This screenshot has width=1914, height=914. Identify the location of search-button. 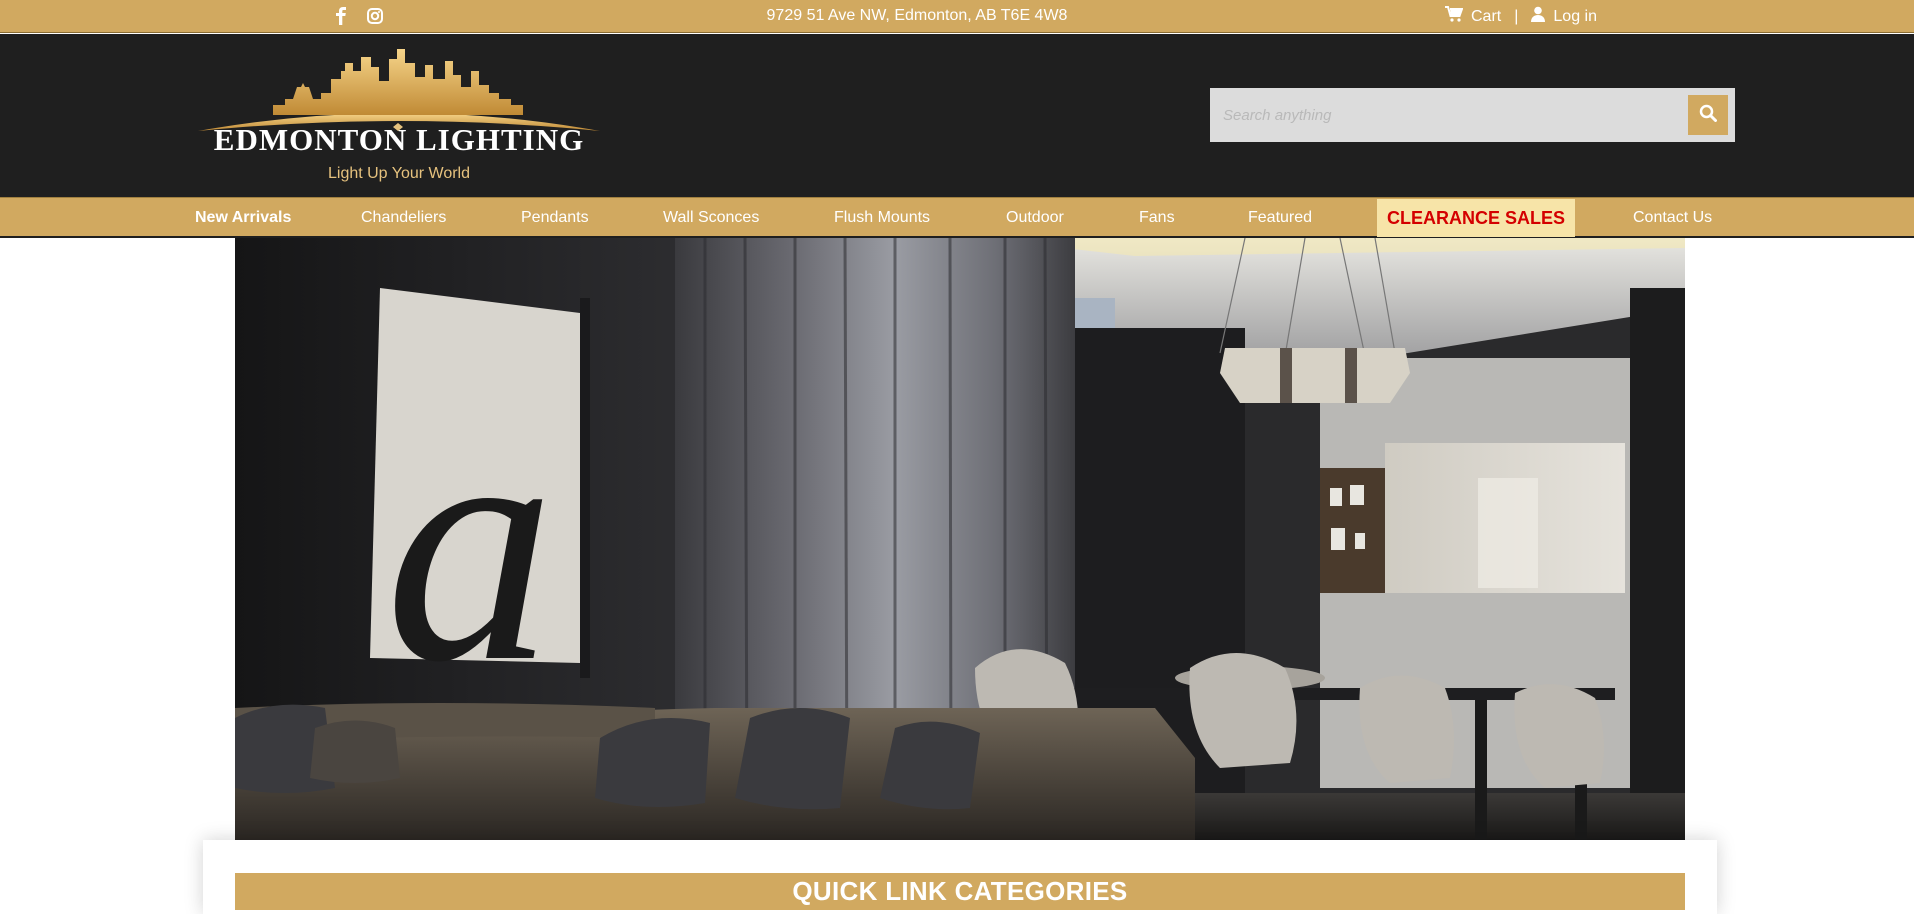
(1708, 115).